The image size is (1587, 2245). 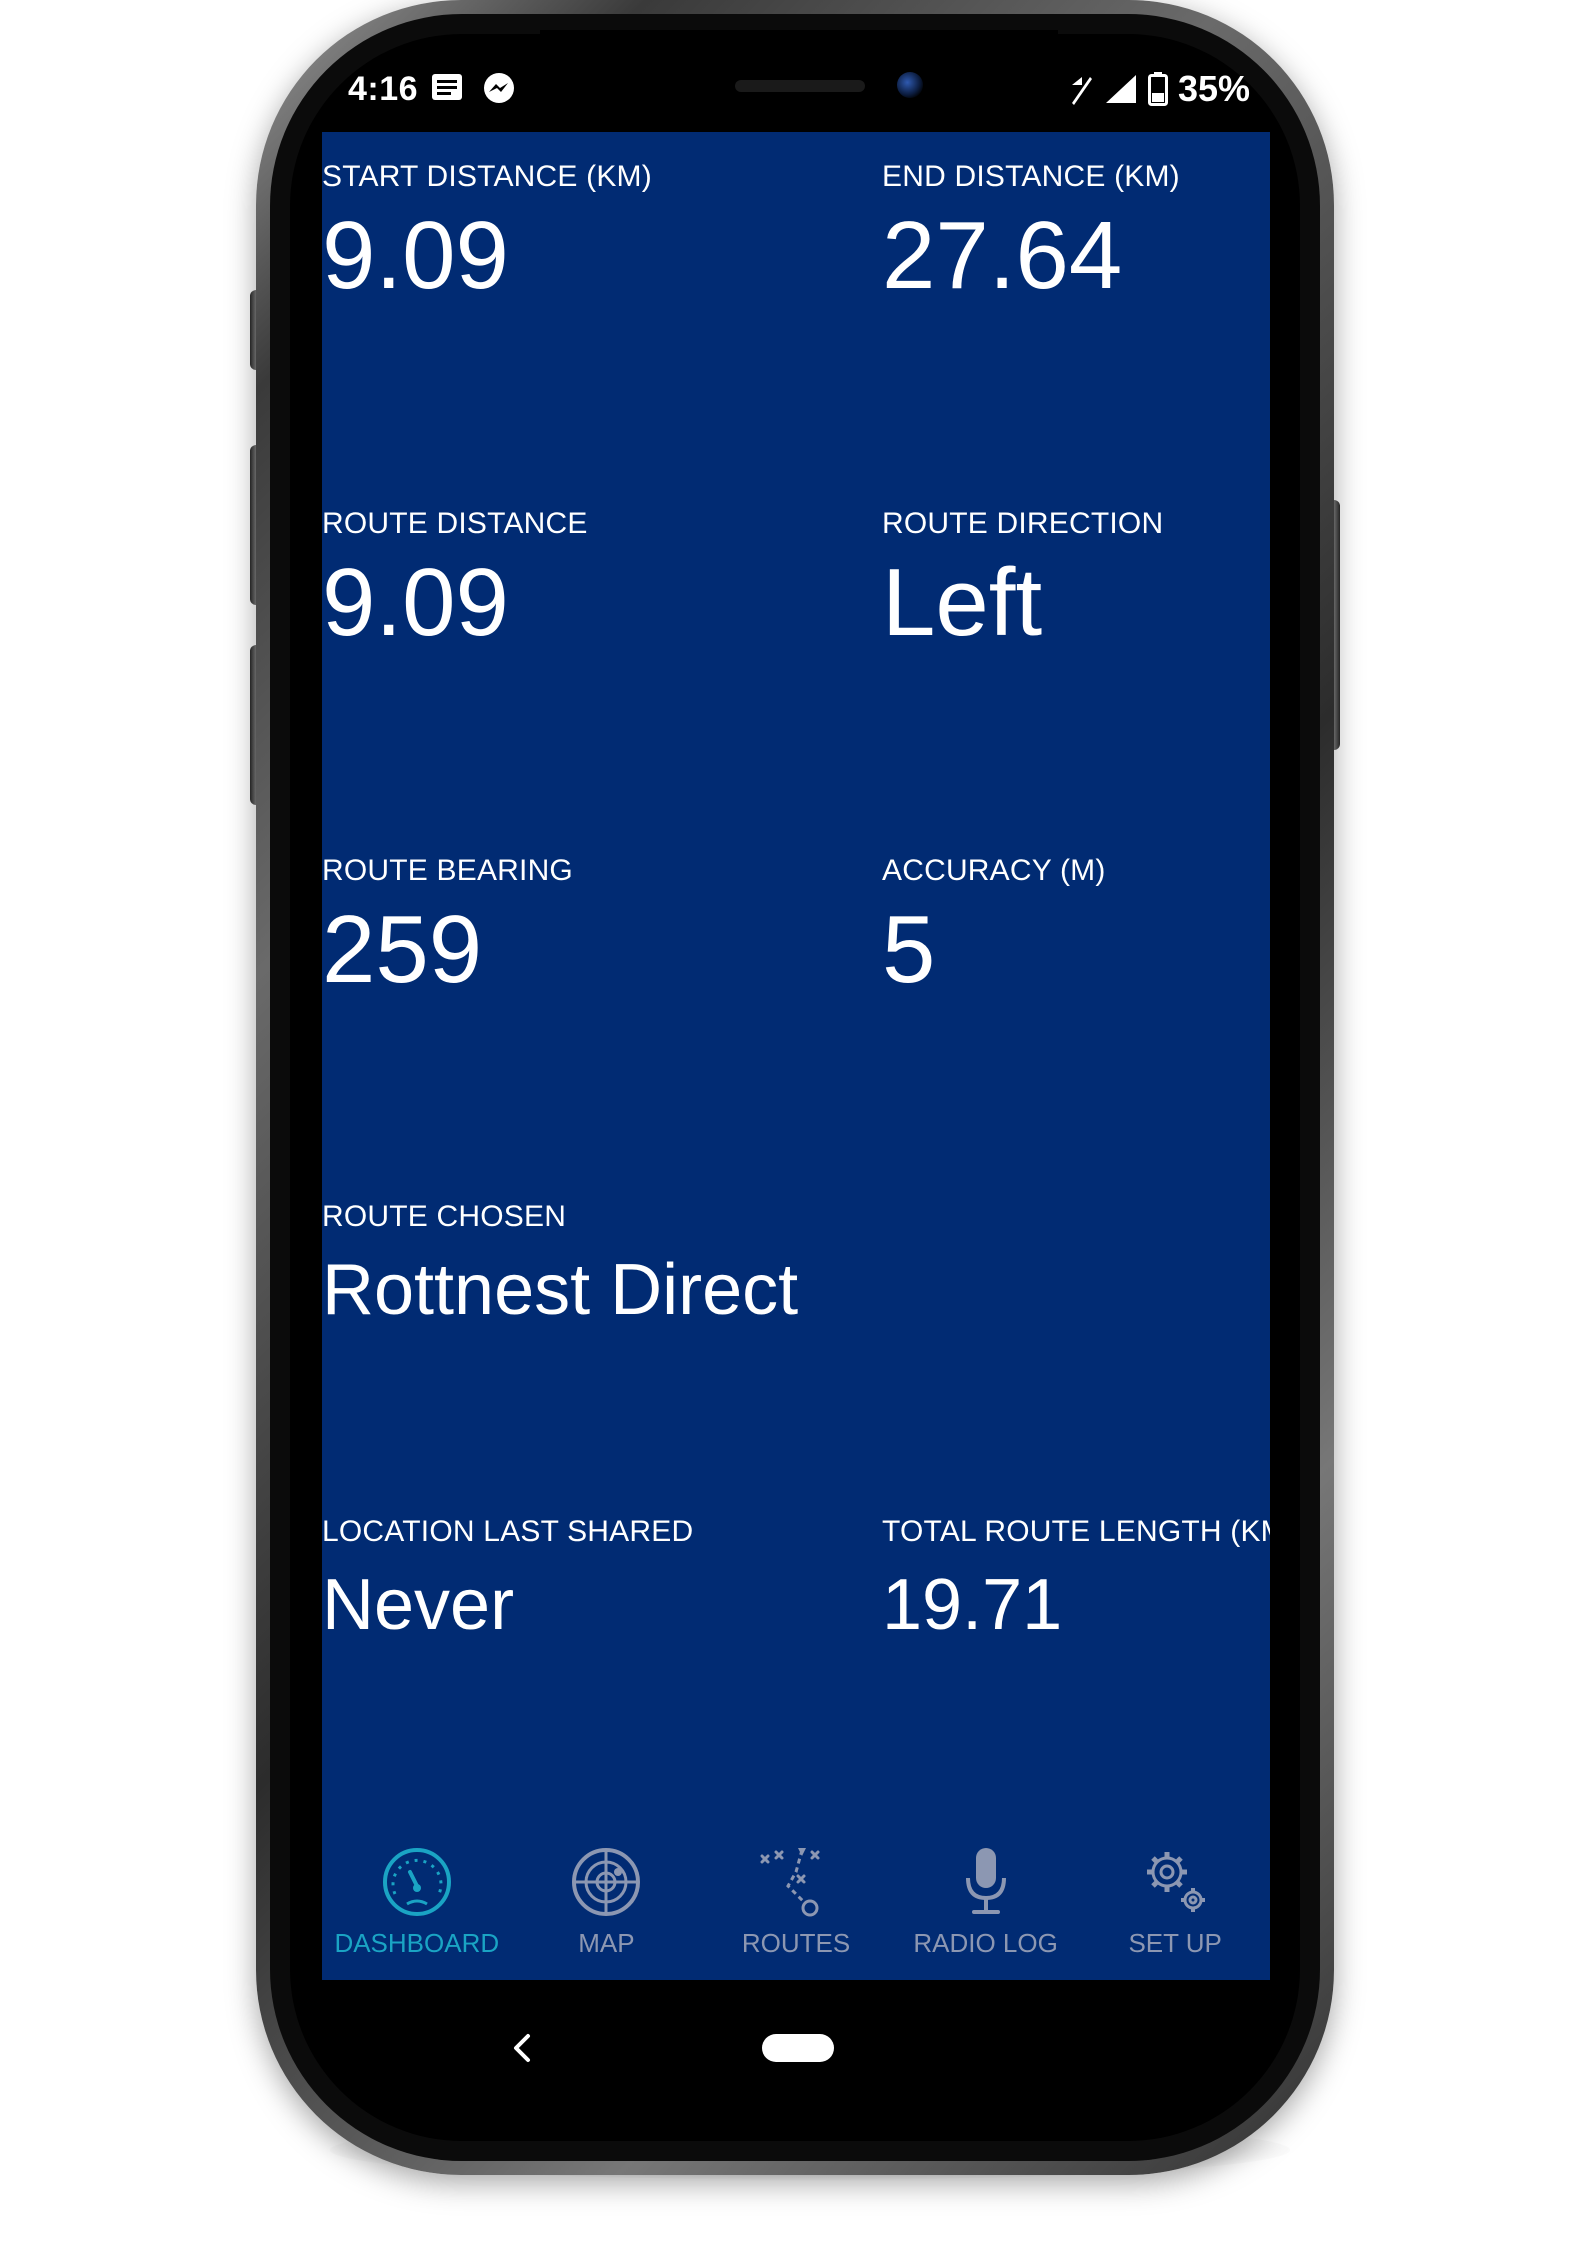 I want to click on accuracy-field: ACCURACY (M) 5, so click(x=994, y=926).